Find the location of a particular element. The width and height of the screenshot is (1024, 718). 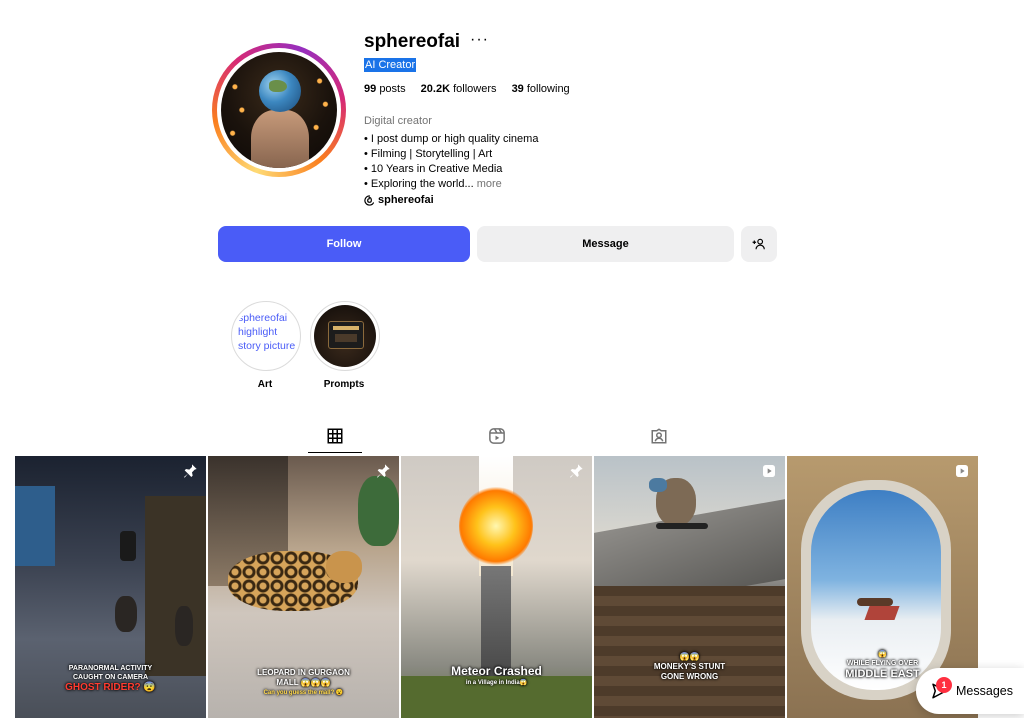

messages-button: Messages is located at coordinates (970, 691).